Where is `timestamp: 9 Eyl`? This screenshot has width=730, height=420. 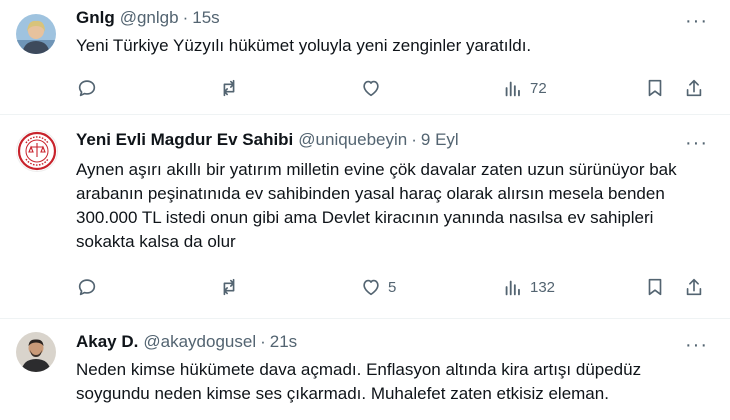
timestamp: 9 Eyl is located at coordinates (440, 140).